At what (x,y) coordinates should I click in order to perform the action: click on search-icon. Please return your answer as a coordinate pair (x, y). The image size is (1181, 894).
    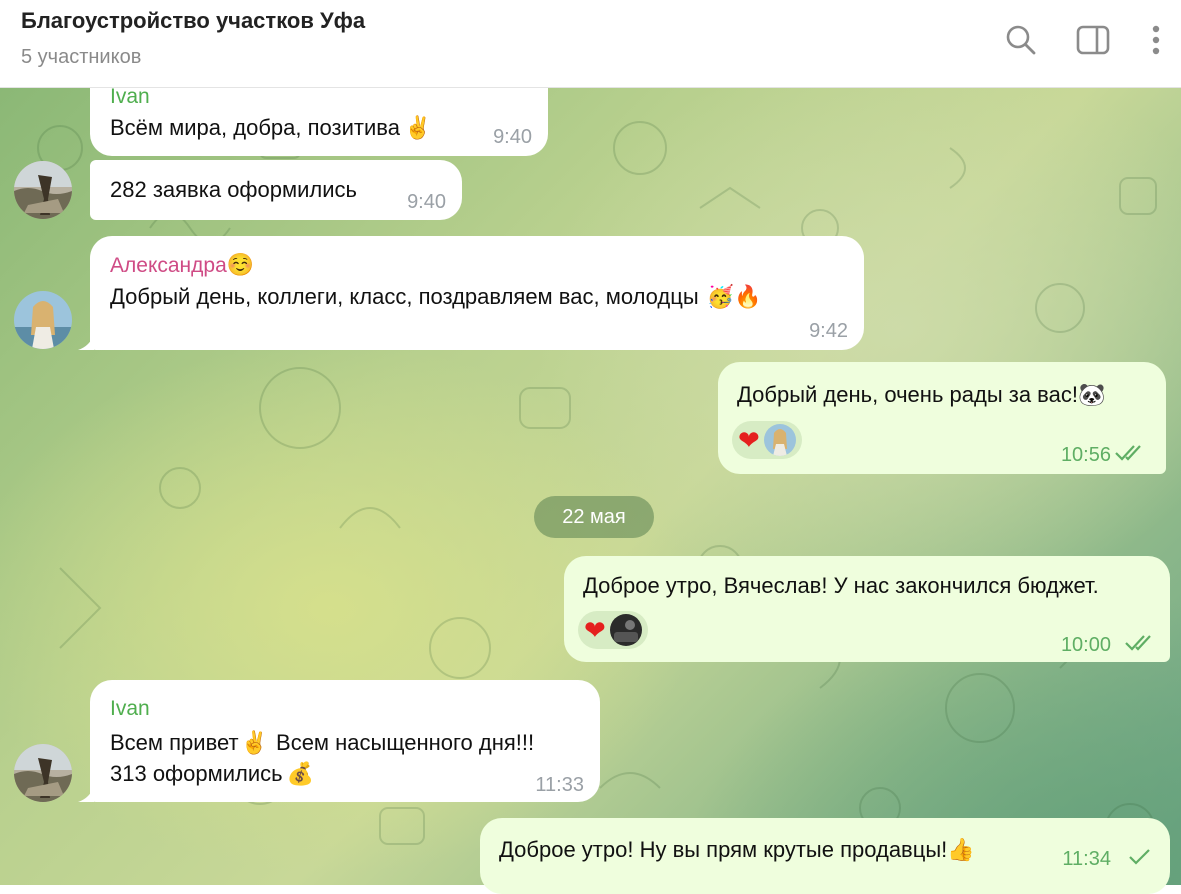
    Looking at the image, I should click on (1021, 40).